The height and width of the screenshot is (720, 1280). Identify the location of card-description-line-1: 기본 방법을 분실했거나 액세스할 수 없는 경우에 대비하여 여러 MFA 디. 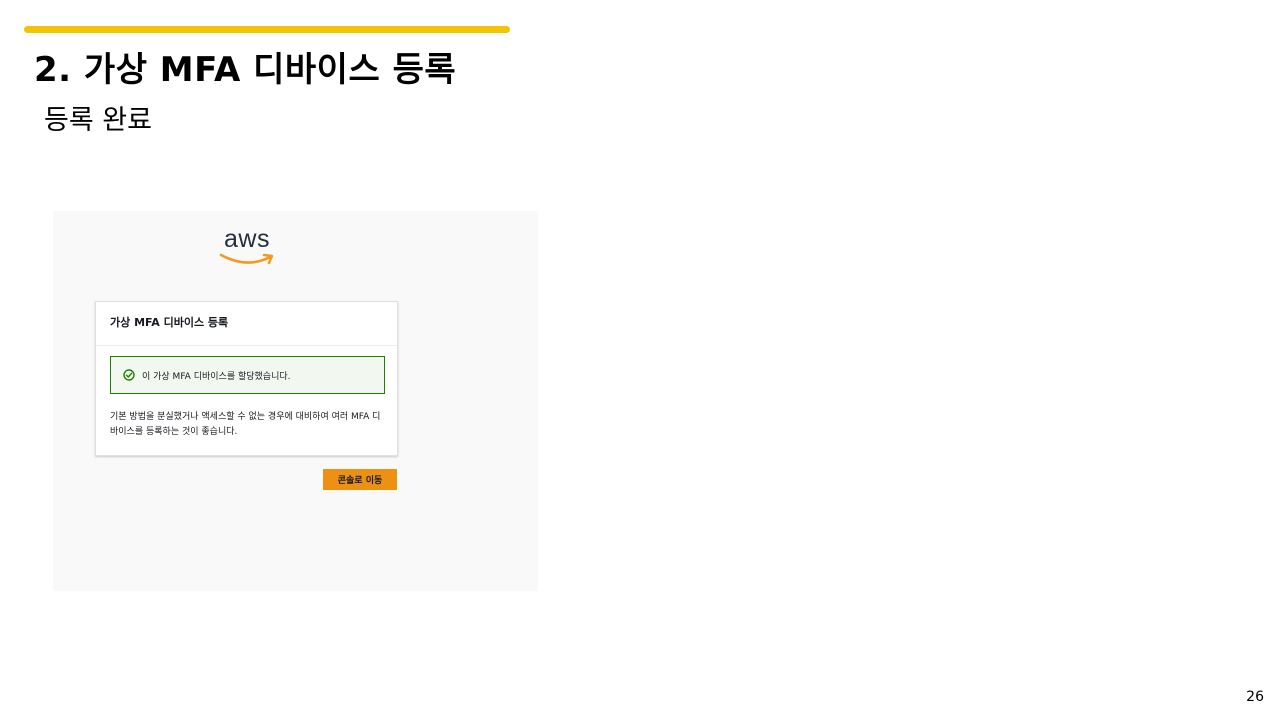
(245, 417).